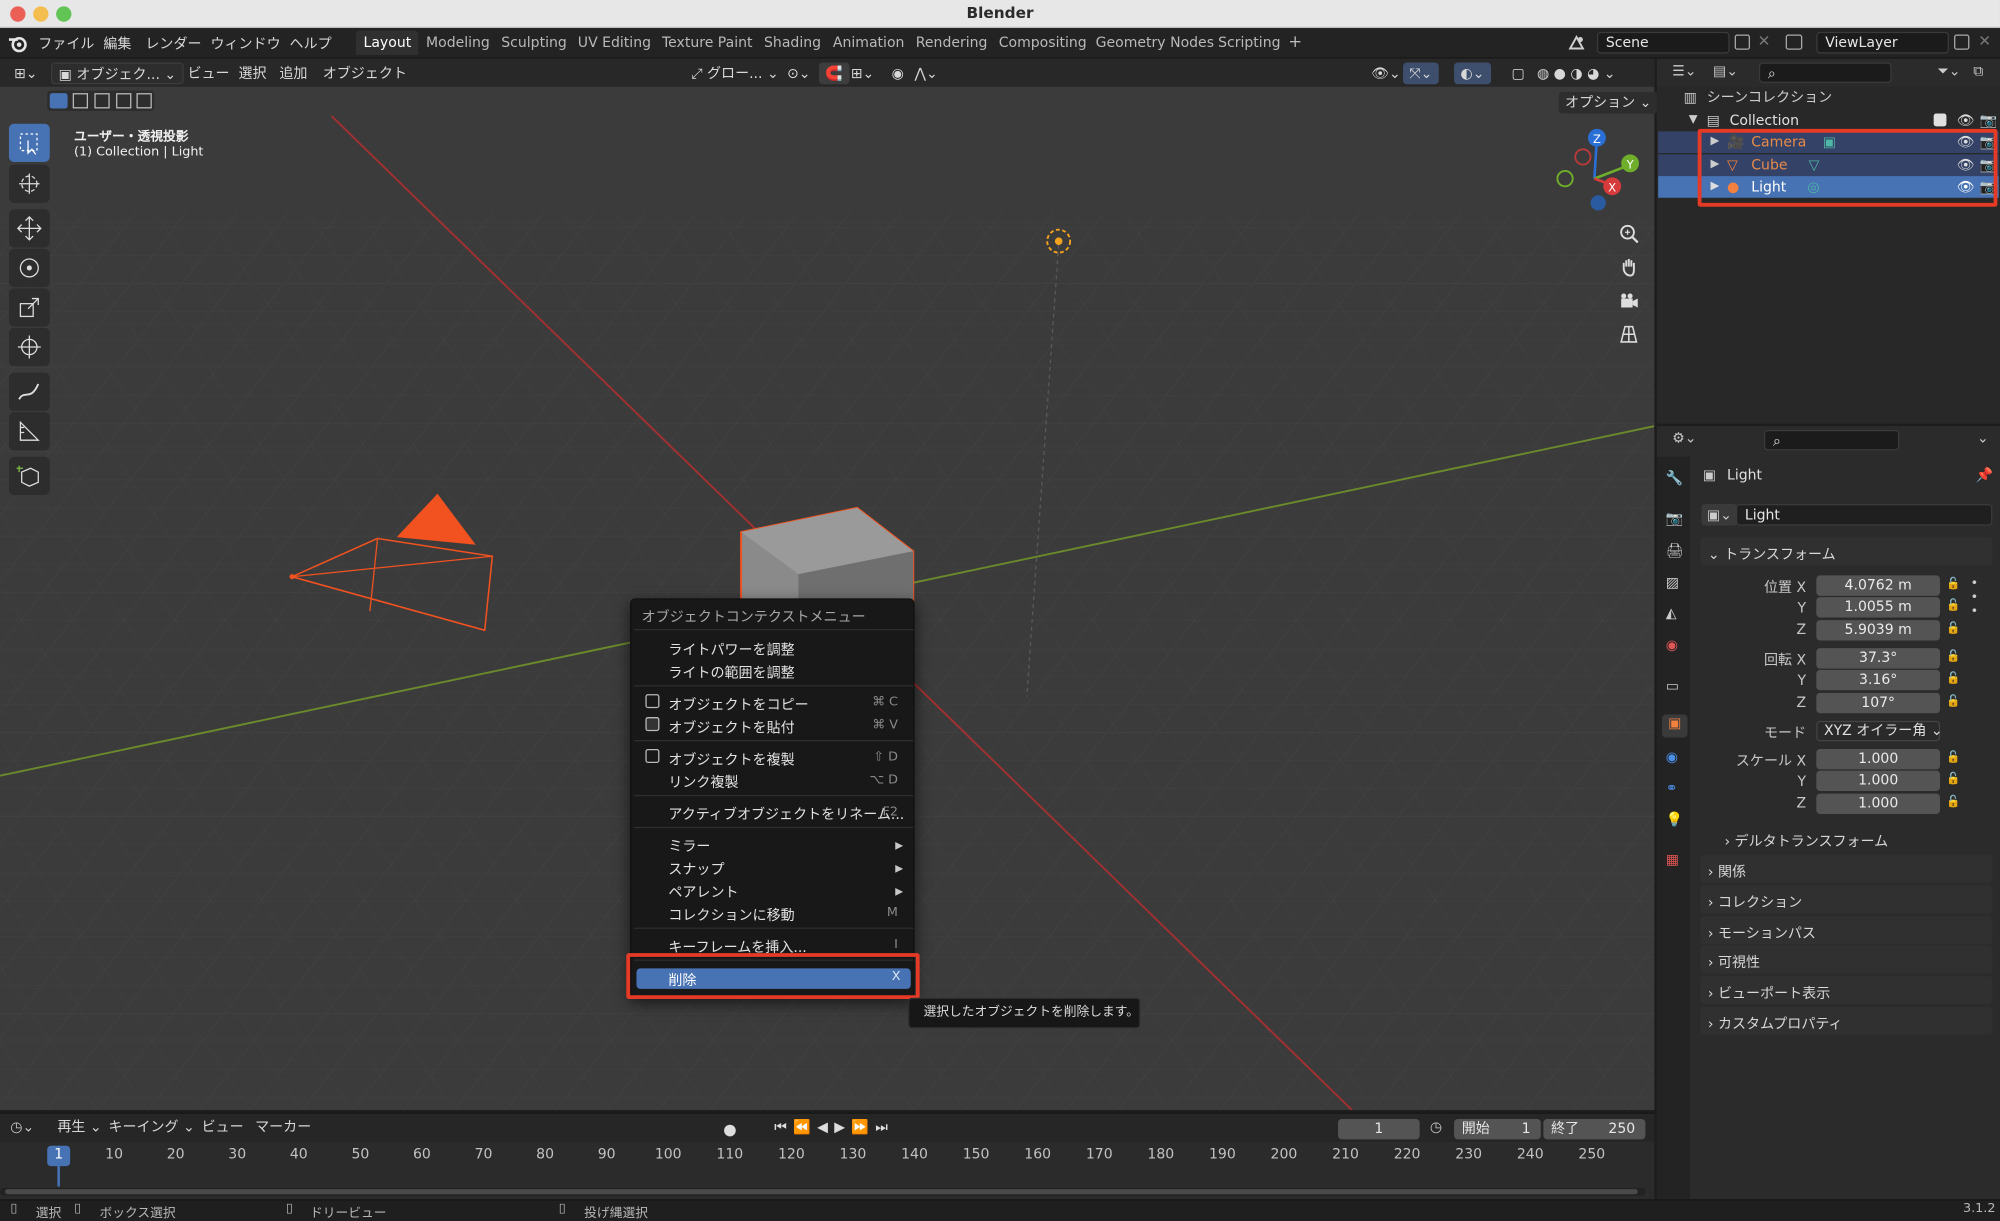 This screenshot has width=2000, height=1221. Describe the element at coordinates (703, 782) in the screenshot. I see `linked-duplicate-item: リンク複製` at that location.